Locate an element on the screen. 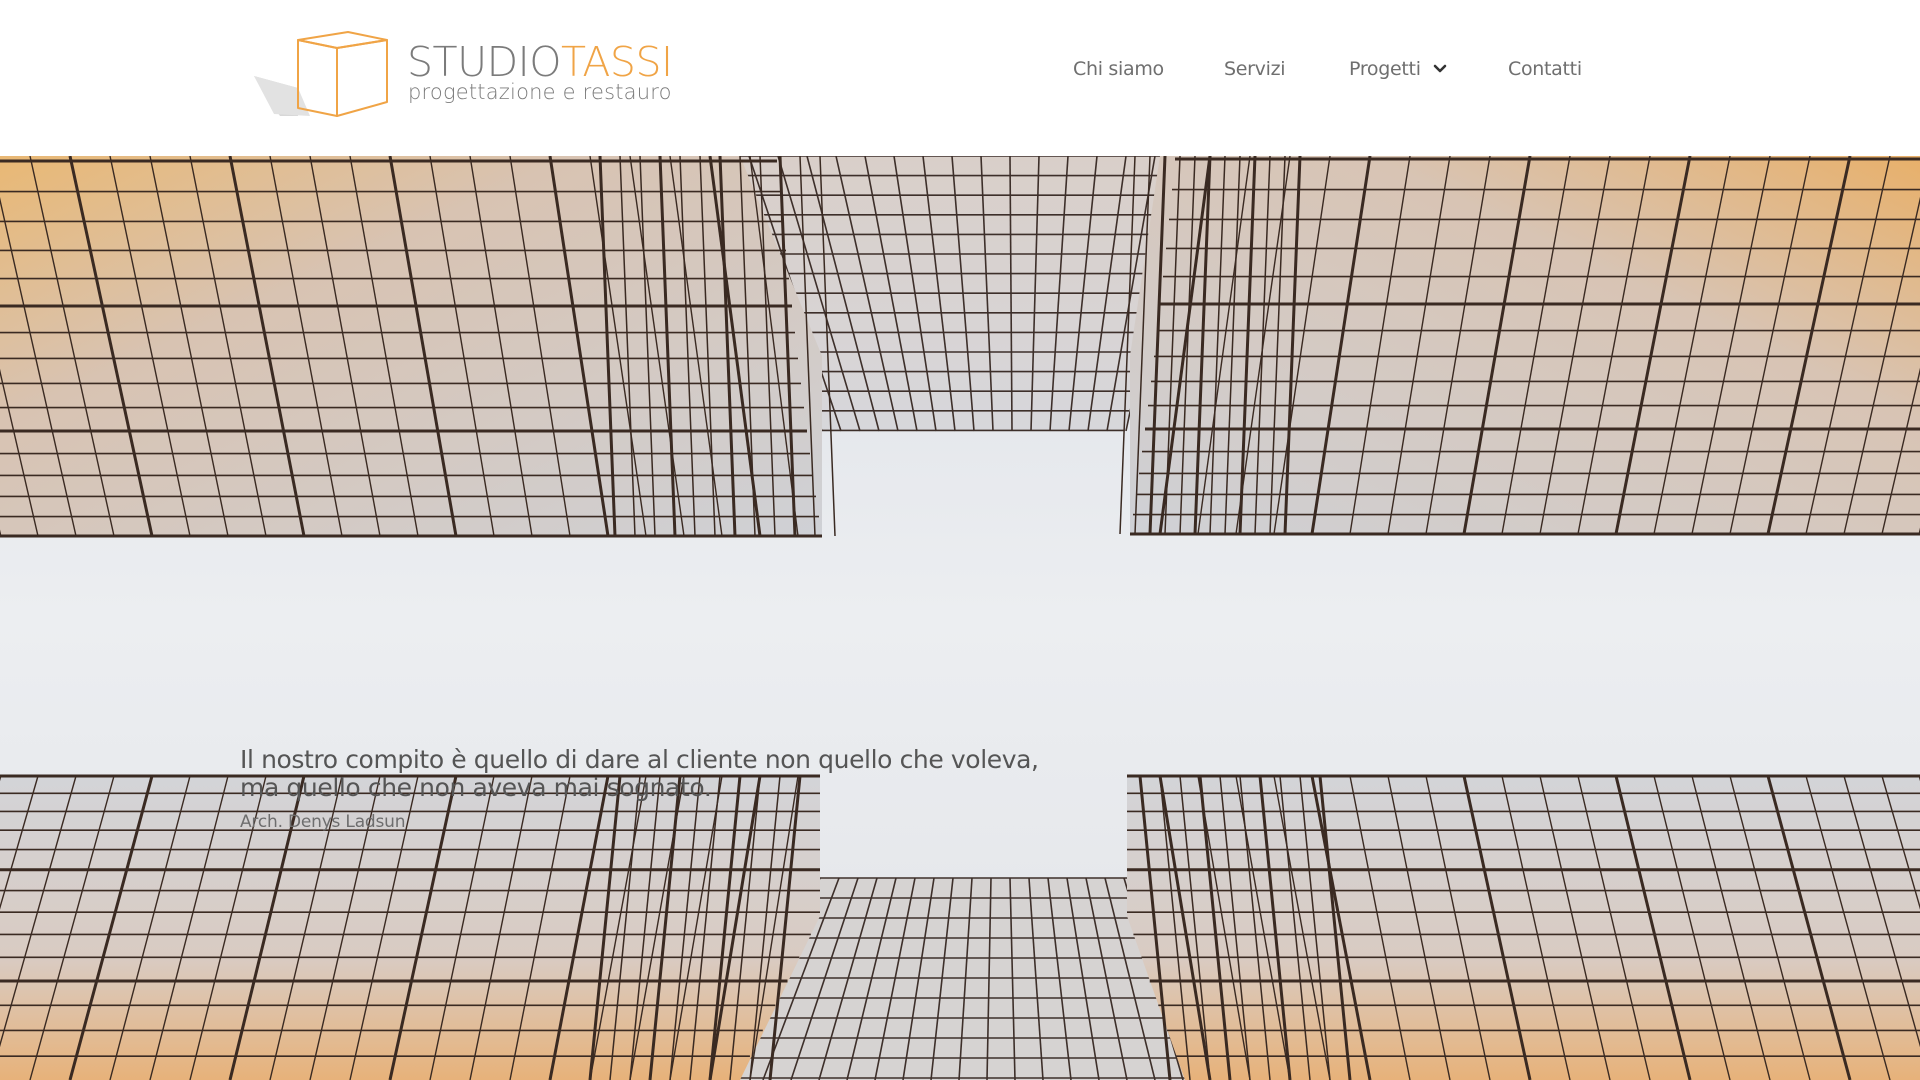 The height and width of the screenshot is (1080, 1920). nav-item-label: Chi siamo is located at coordinates (1118, 69).